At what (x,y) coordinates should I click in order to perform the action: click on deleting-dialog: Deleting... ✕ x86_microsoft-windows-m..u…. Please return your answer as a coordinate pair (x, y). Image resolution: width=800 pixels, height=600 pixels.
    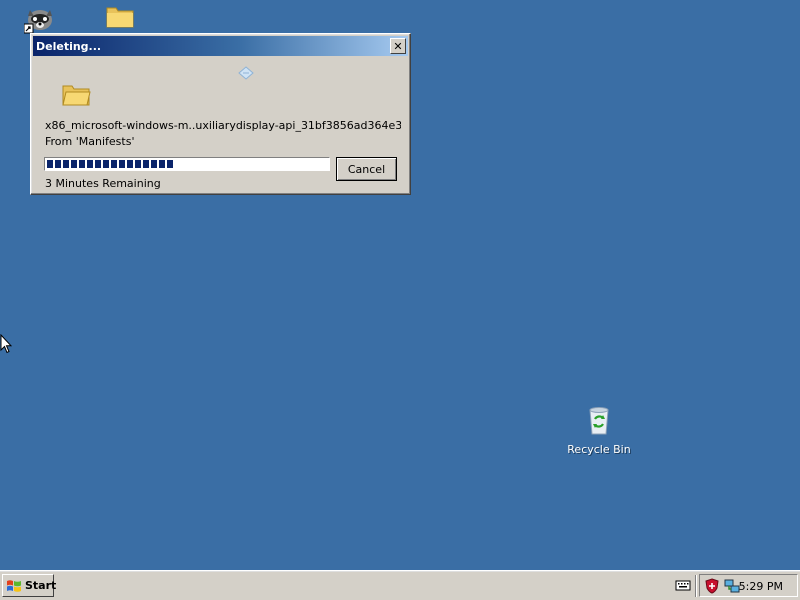
    Looking at the image, I should click on (220, 114).